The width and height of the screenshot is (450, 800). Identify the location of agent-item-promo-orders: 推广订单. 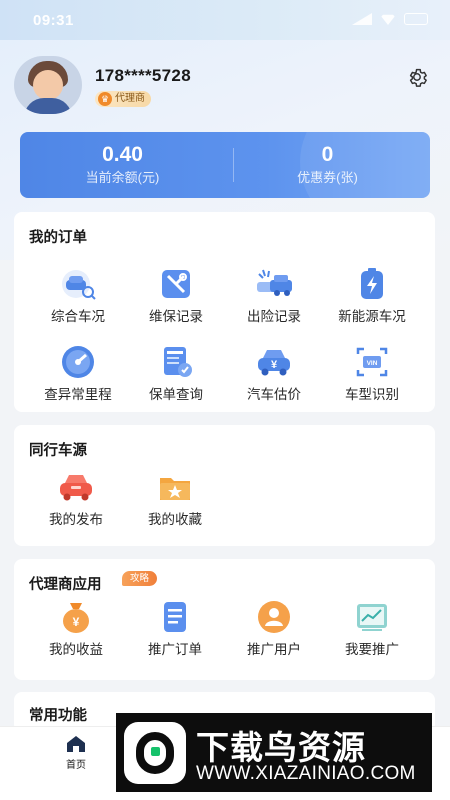
(175, 629).